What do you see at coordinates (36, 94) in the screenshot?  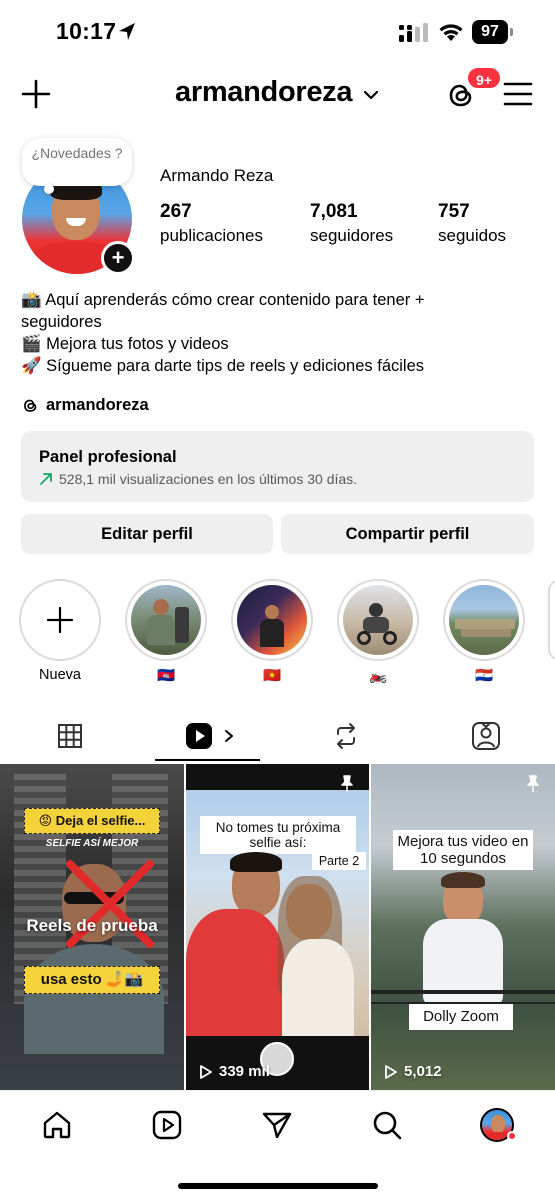 I see `create-plus-icon` at bounding box center [36, 94].